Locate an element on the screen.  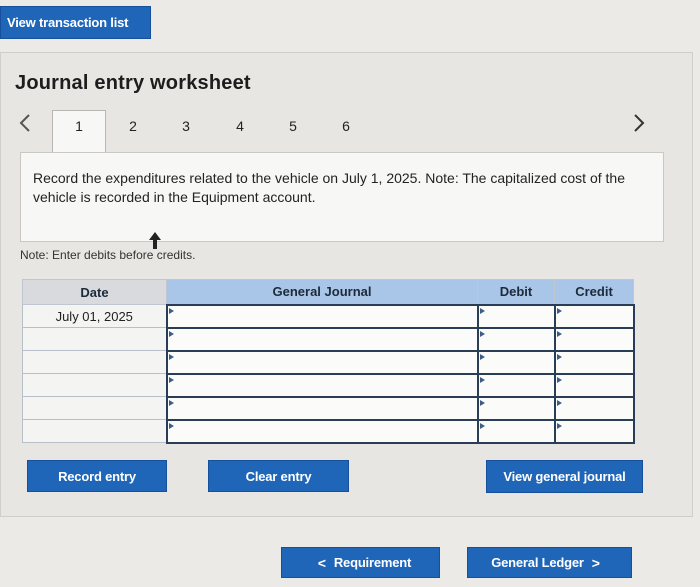
worksheet-title: Journal entry worksheet is located at coordinates (133, 83).